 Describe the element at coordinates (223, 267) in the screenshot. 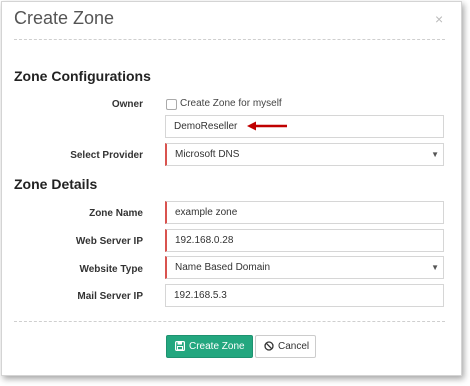

I see `website-type-value: Name Based Domain` at that location.